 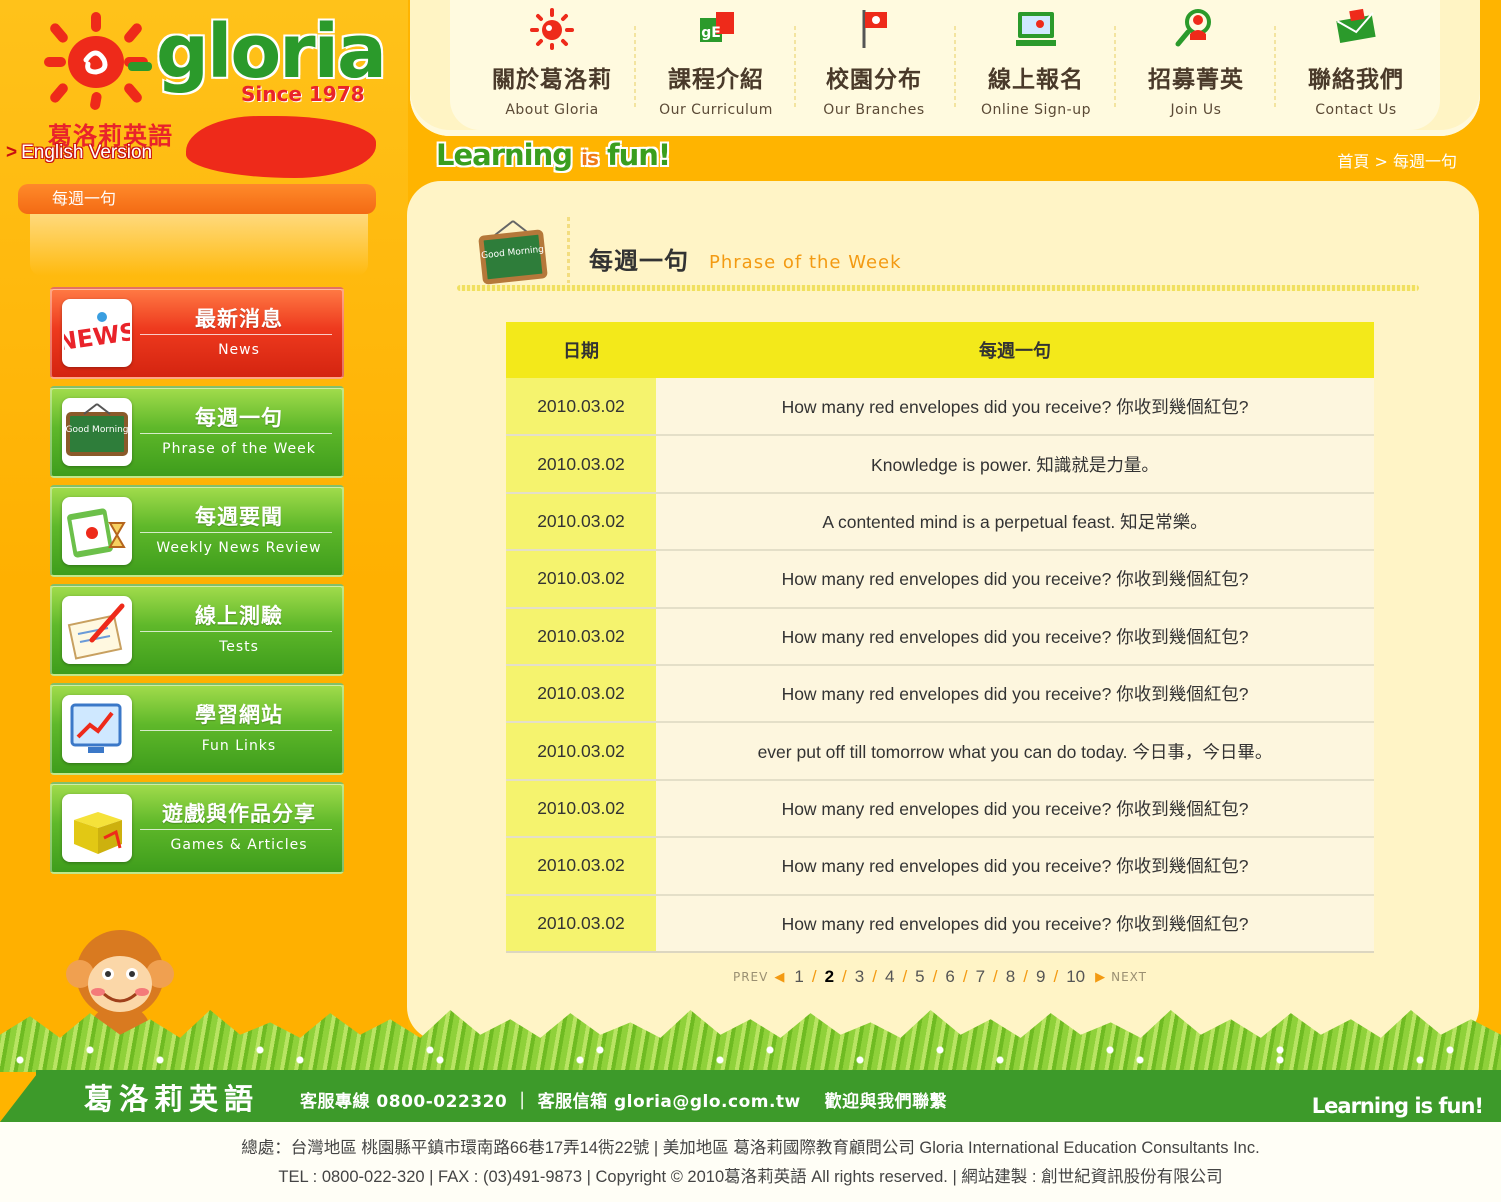 I want to click on row-phrase-link: Knowledge is power. 知識就是力量。, so click(x=1015, y=464).